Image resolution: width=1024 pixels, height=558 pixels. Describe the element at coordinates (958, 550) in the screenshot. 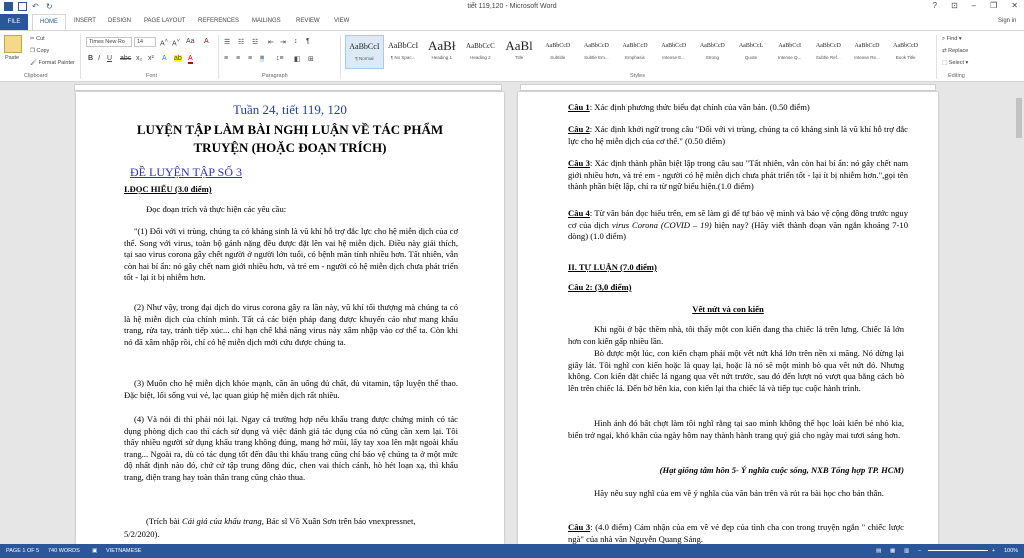

I see `zoom-slider` at that location.